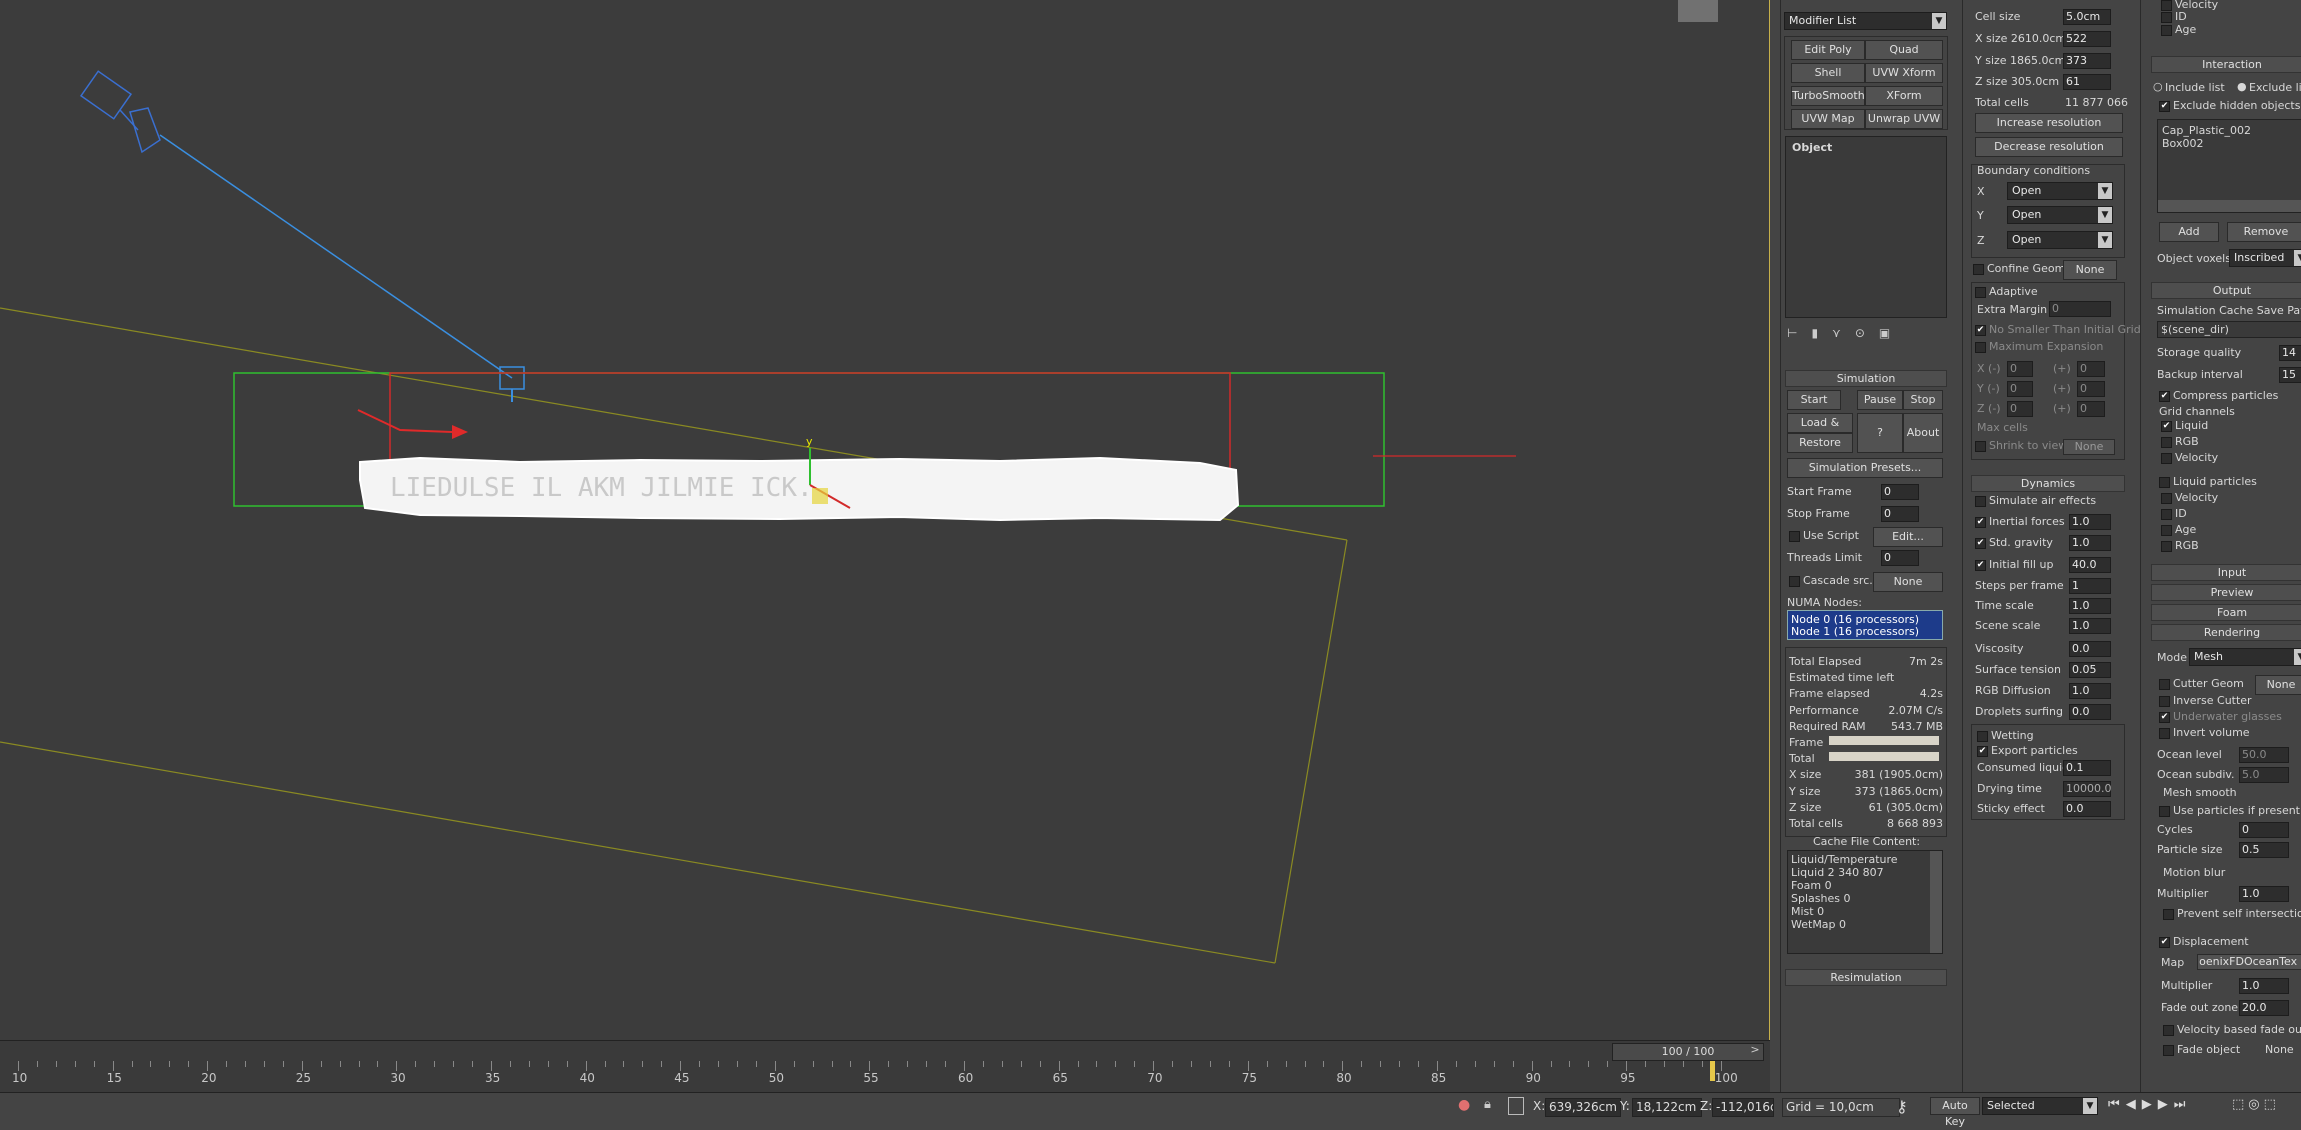  Describe the element at coordinates (1900, 492) in the screenshot. I see `start-frame-spinner: 0` at that location.